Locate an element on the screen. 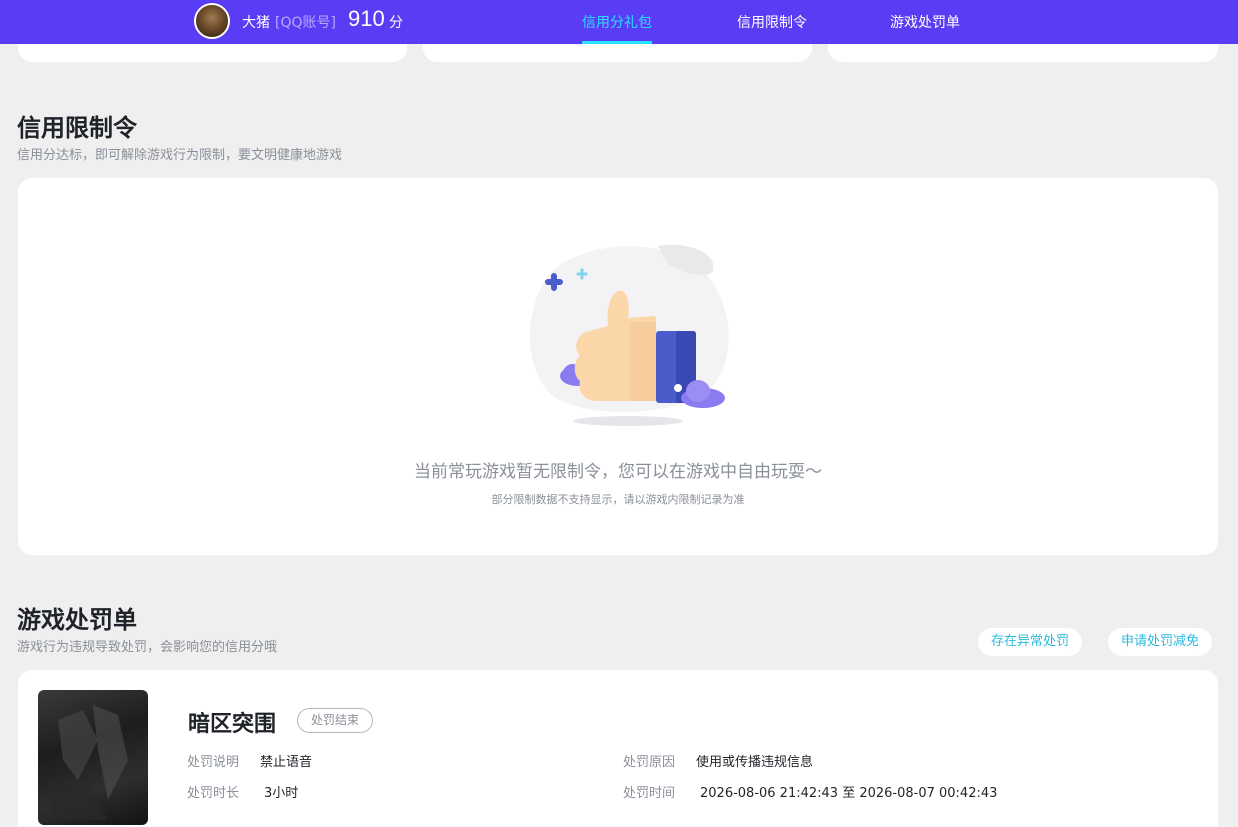 This screenshot has width=1238, height=827. credit-score-unit: 分 is located at coordinates (396, 23).